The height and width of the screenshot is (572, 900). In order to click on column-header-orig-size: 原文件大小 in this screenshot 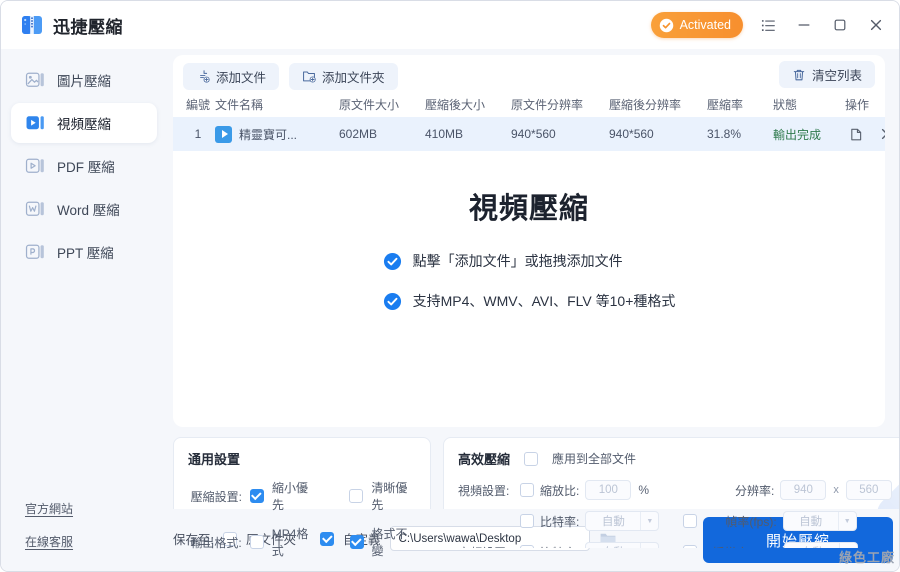, I will do `click(369, 104)`.